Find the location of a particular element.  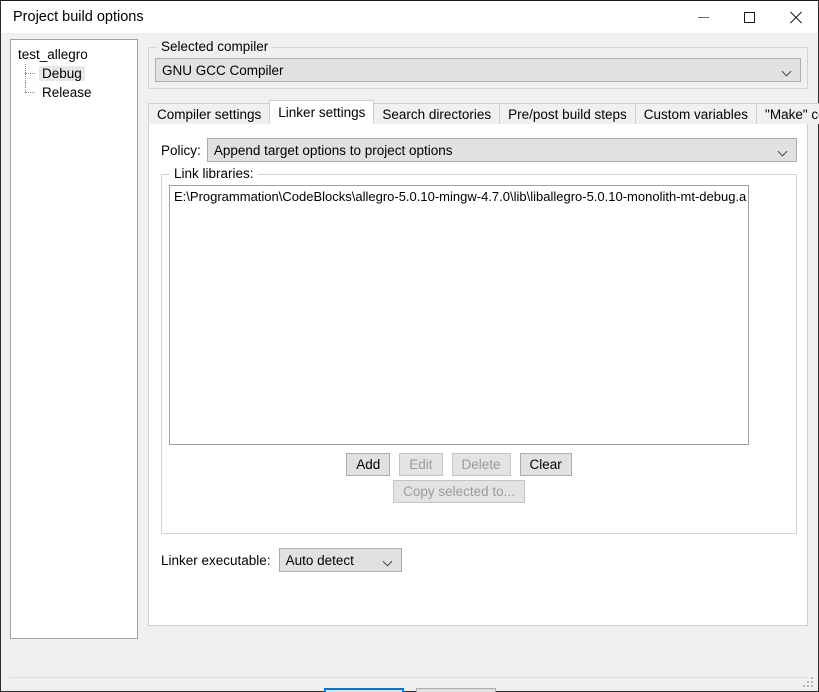

minimize-button is located at coordinates (703, 17).